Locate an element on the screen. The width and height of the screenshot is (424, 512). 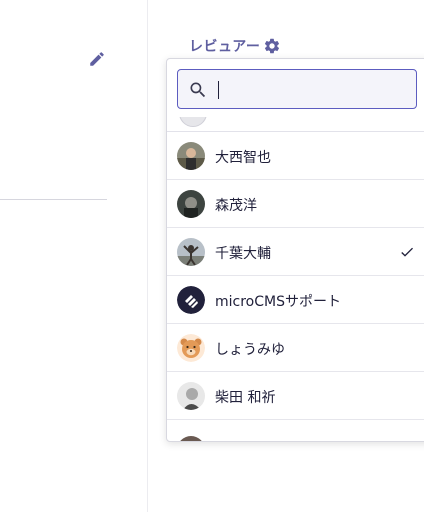
reviewer-label: レビュアー is located at coordinates (225, 47).